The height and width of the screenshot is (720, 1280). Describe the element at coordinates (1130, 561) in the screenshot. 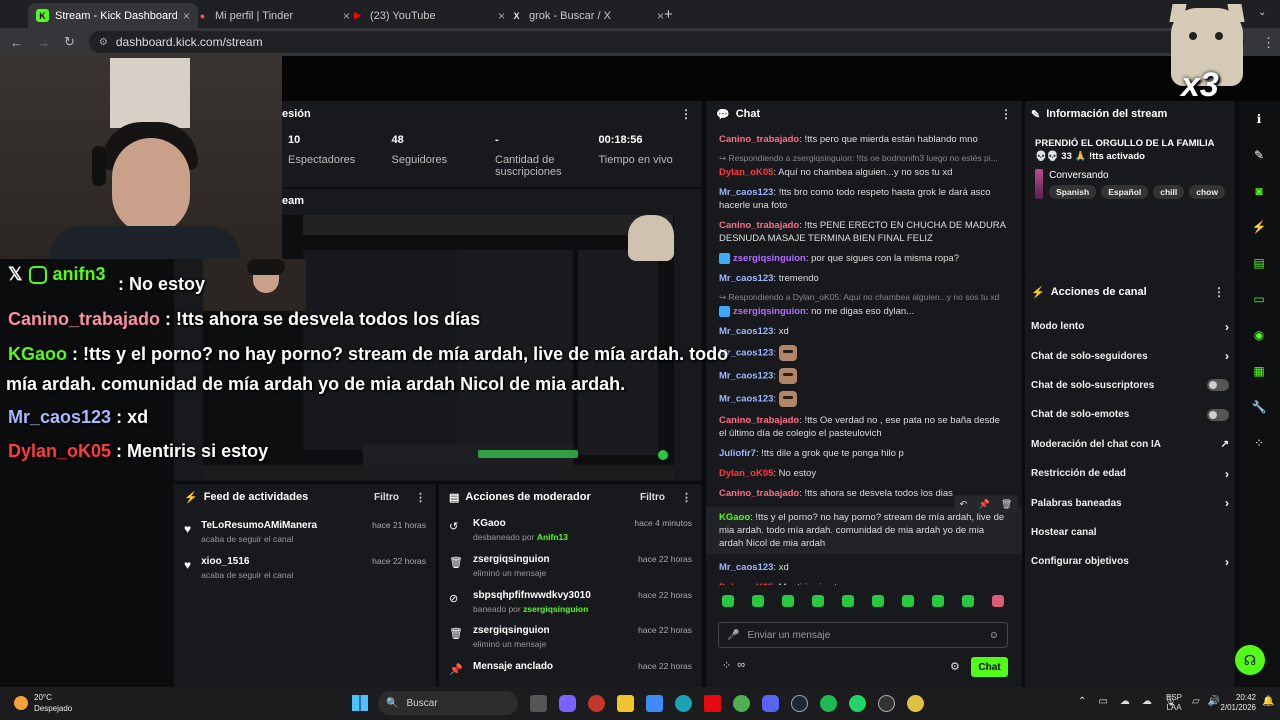

I see `channel-action-item: Configurar objetivos ›` at that location.